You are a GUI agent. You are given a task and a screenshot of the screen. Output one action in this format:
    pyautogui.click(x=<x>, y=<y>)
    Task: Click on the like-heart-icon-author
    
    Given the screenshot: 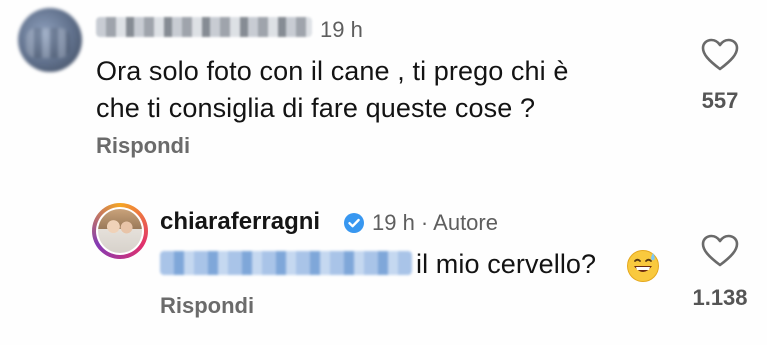 What is the action you would take?
    pyautogui.click(x=720, y=251)
    